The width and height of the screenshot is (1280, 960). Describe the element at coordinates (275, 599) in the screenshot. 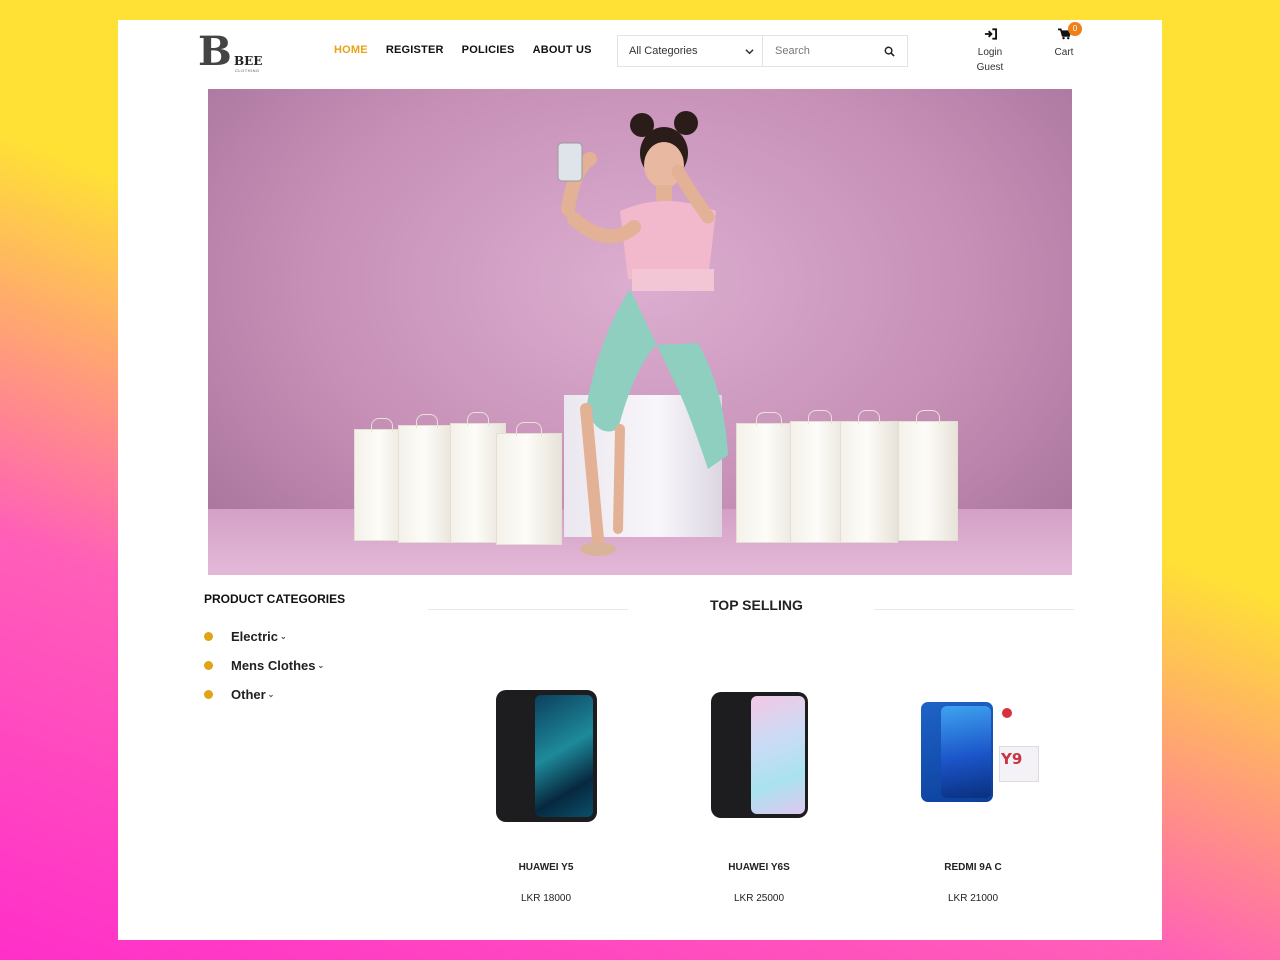

I see `product-categories-title: PRODUCT CATEGORIES` at that location.